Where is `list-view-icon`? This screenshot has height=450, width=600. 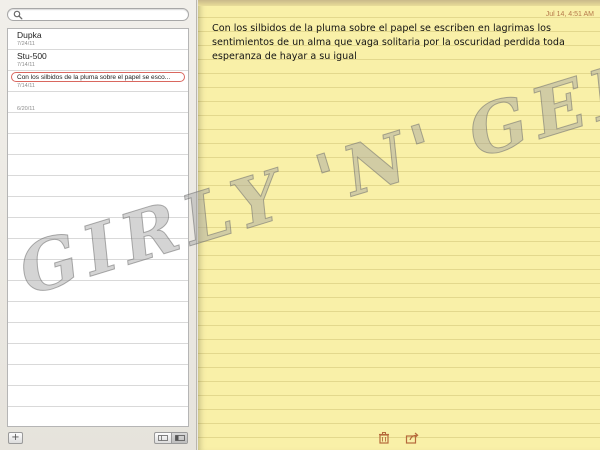 list-view-icon is located at coordinates (163, 438).